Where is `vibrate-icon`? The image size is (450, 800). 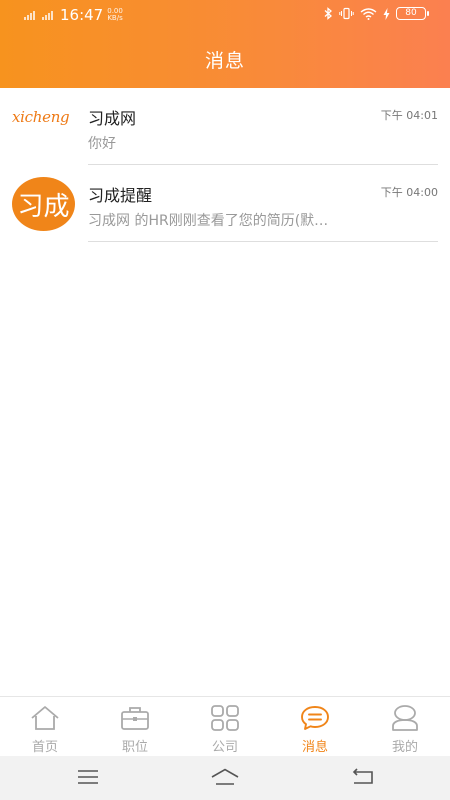 vibrate-icon is located at coordinates (346, 13).